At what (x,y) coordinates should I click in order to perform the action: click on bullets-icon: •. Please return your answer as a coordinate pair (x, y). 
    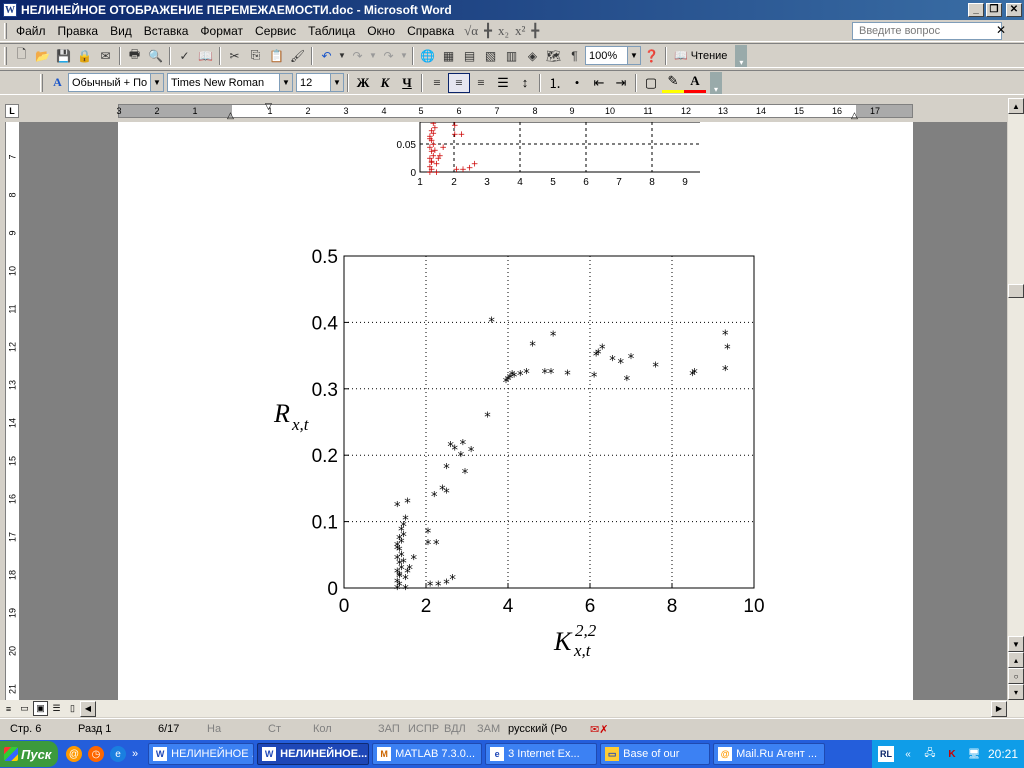
    Looking at the image, I should click on (577, 83).